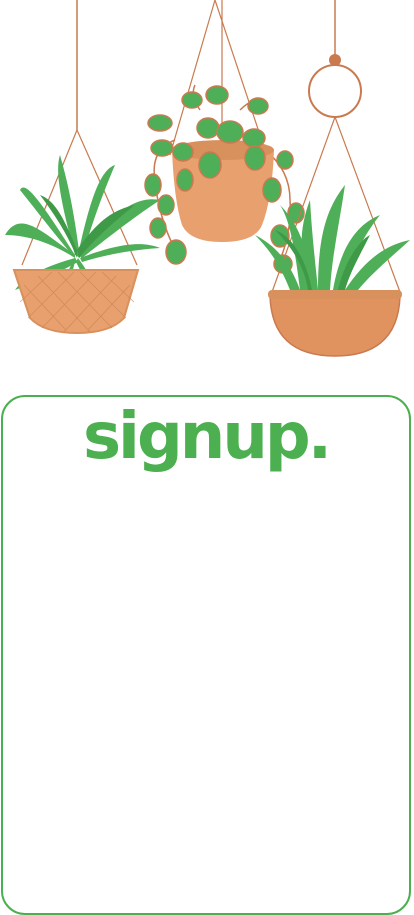 The width and height of the screenshot is (414, 915). Describe the element at coordinates (82, 167) in the screenshot. I see `left-planter` at that location.